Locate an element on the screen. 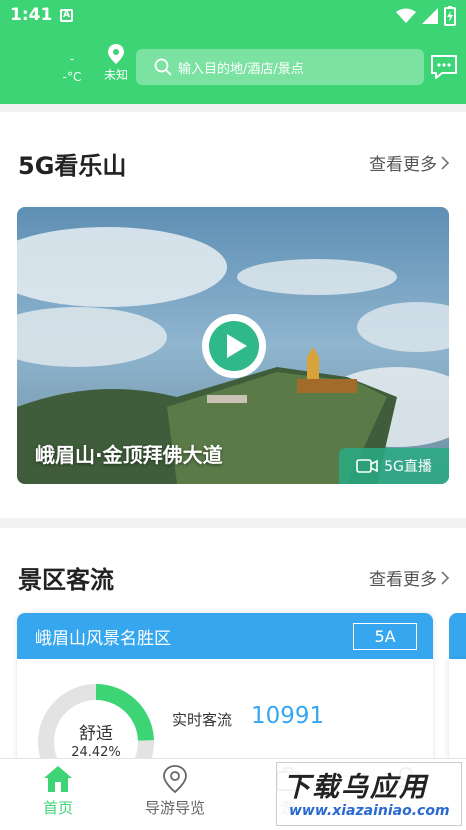 This screenshot has width=466, height=830. wifi-icon is located at coordinates (406, 15).